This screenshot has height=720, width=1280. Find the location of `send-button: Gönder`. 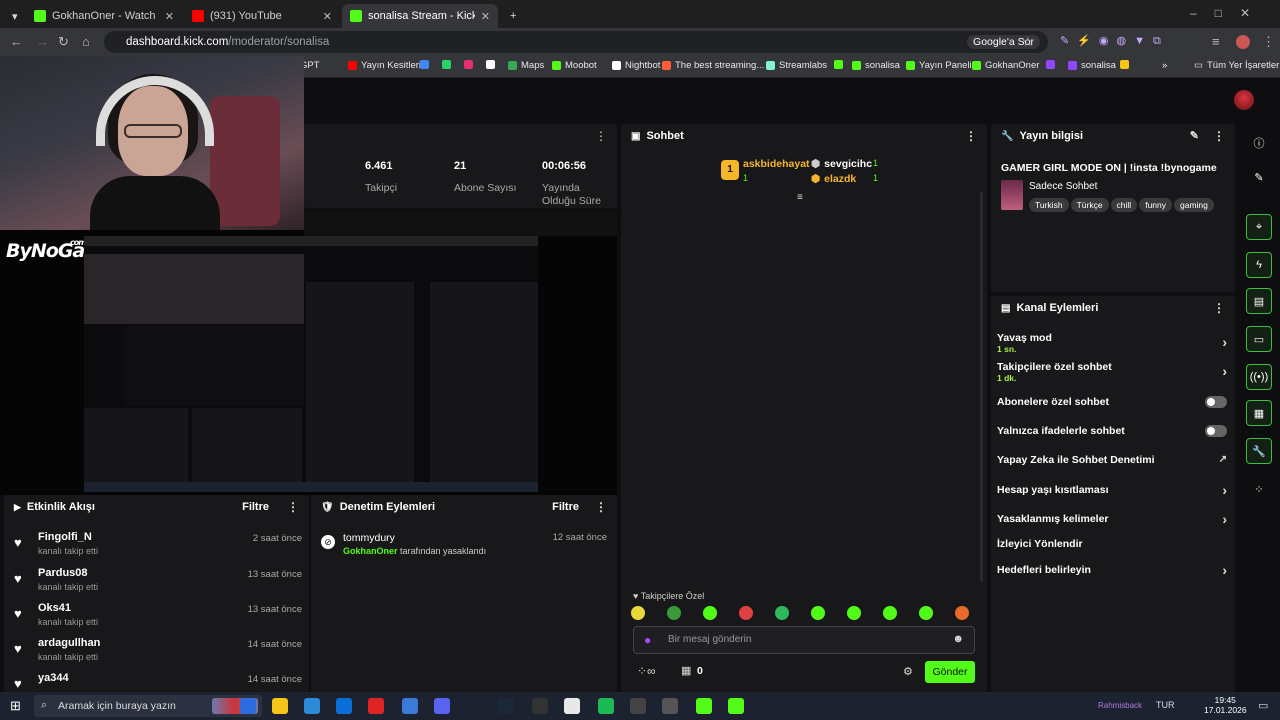

send-button: Gönder is located at coordinates (950, 672).